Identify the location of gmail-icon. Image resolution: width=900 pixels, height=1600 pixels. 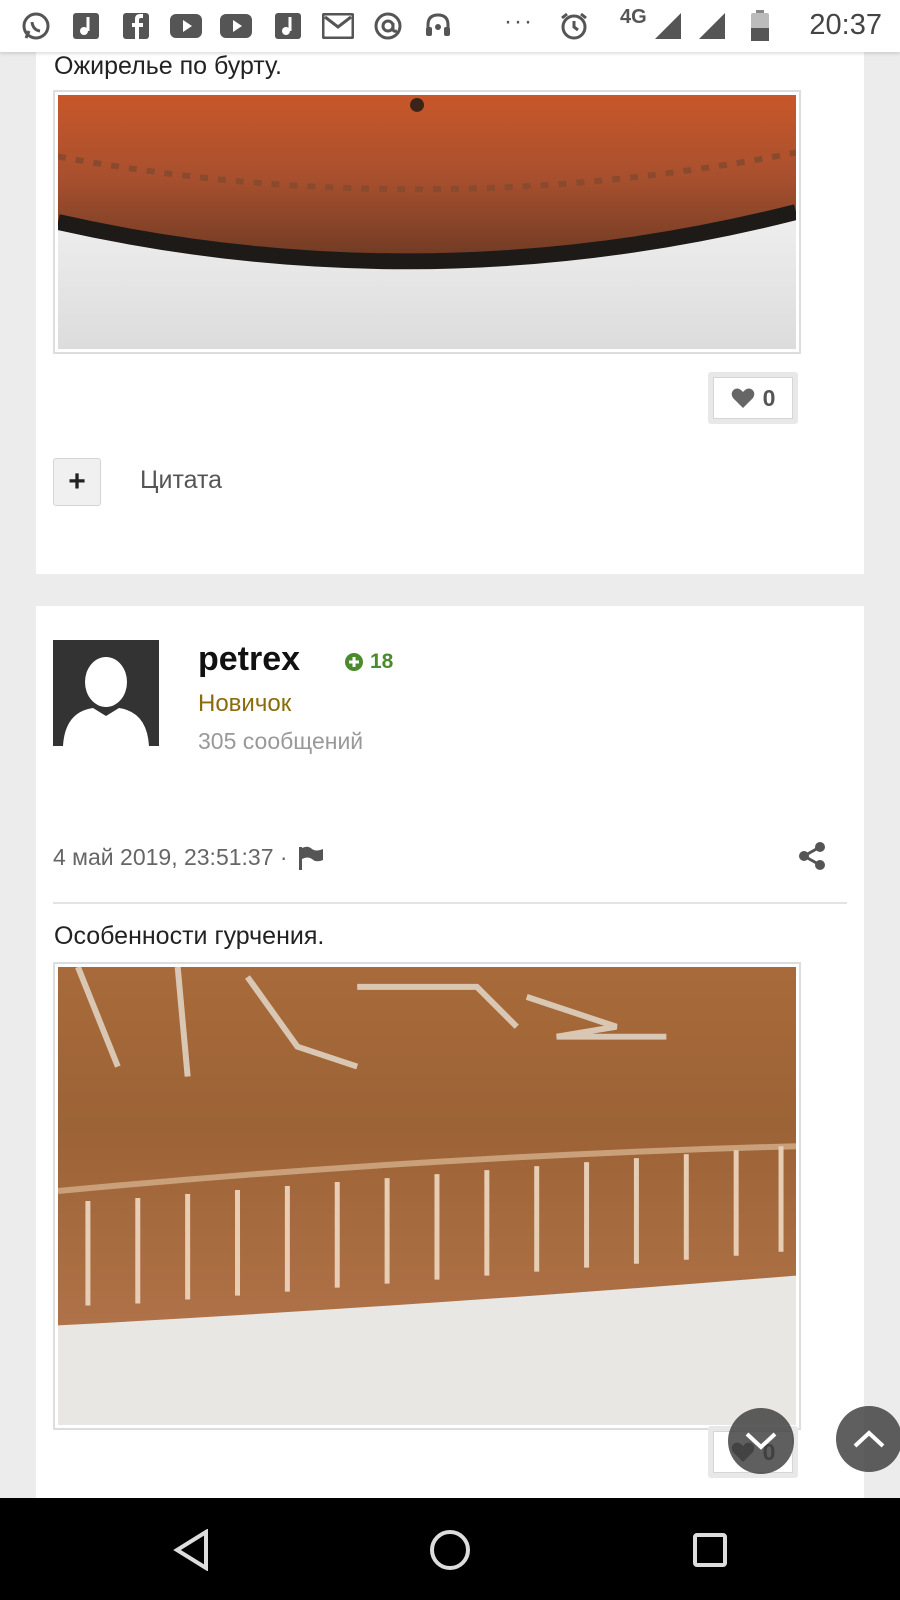
(338, 26).